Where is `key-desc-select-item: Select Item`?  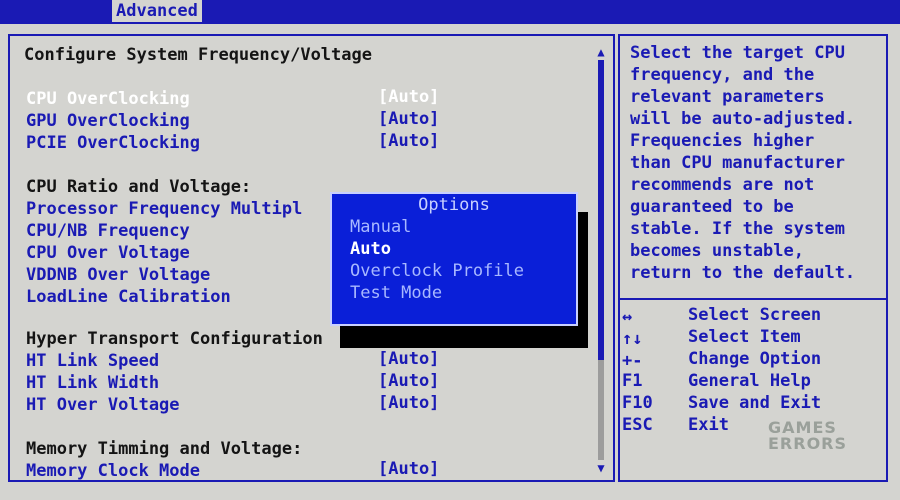 key-desc-select-item: Select Item is located at coordinates (744, 337).